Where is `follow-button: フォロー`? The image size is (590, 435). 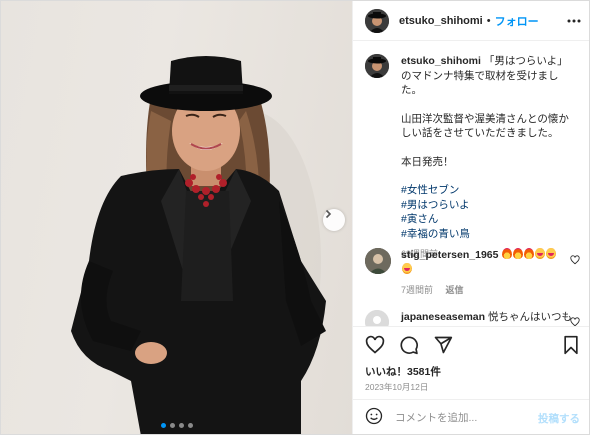
follow-button: フォロー is located at coordinates (517, 21).